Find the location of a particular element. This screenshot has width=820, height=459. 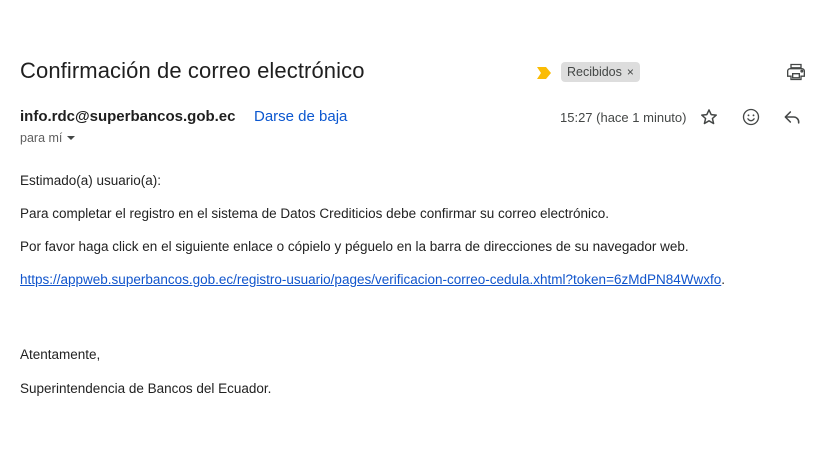

chevron-down-icon is located at coordinates (71, 138).